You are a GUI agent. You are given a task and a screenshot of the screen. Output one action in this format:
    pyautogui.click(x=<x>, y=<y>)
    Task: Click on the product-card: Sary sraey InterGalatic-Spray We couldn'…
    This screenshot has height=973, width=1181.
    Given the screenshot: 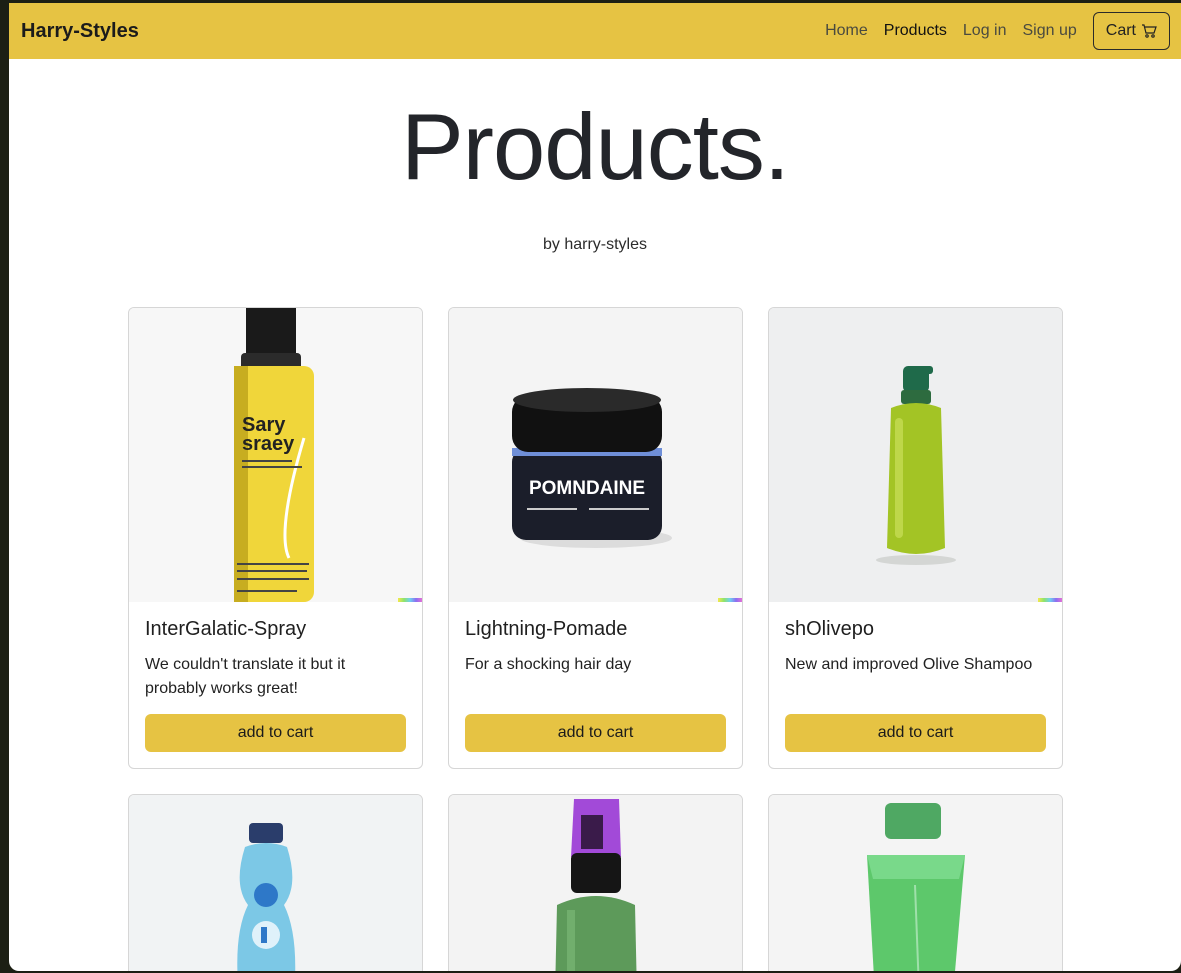 What is the action you would take?
    pyautogui.click(x=275, y=538)
    